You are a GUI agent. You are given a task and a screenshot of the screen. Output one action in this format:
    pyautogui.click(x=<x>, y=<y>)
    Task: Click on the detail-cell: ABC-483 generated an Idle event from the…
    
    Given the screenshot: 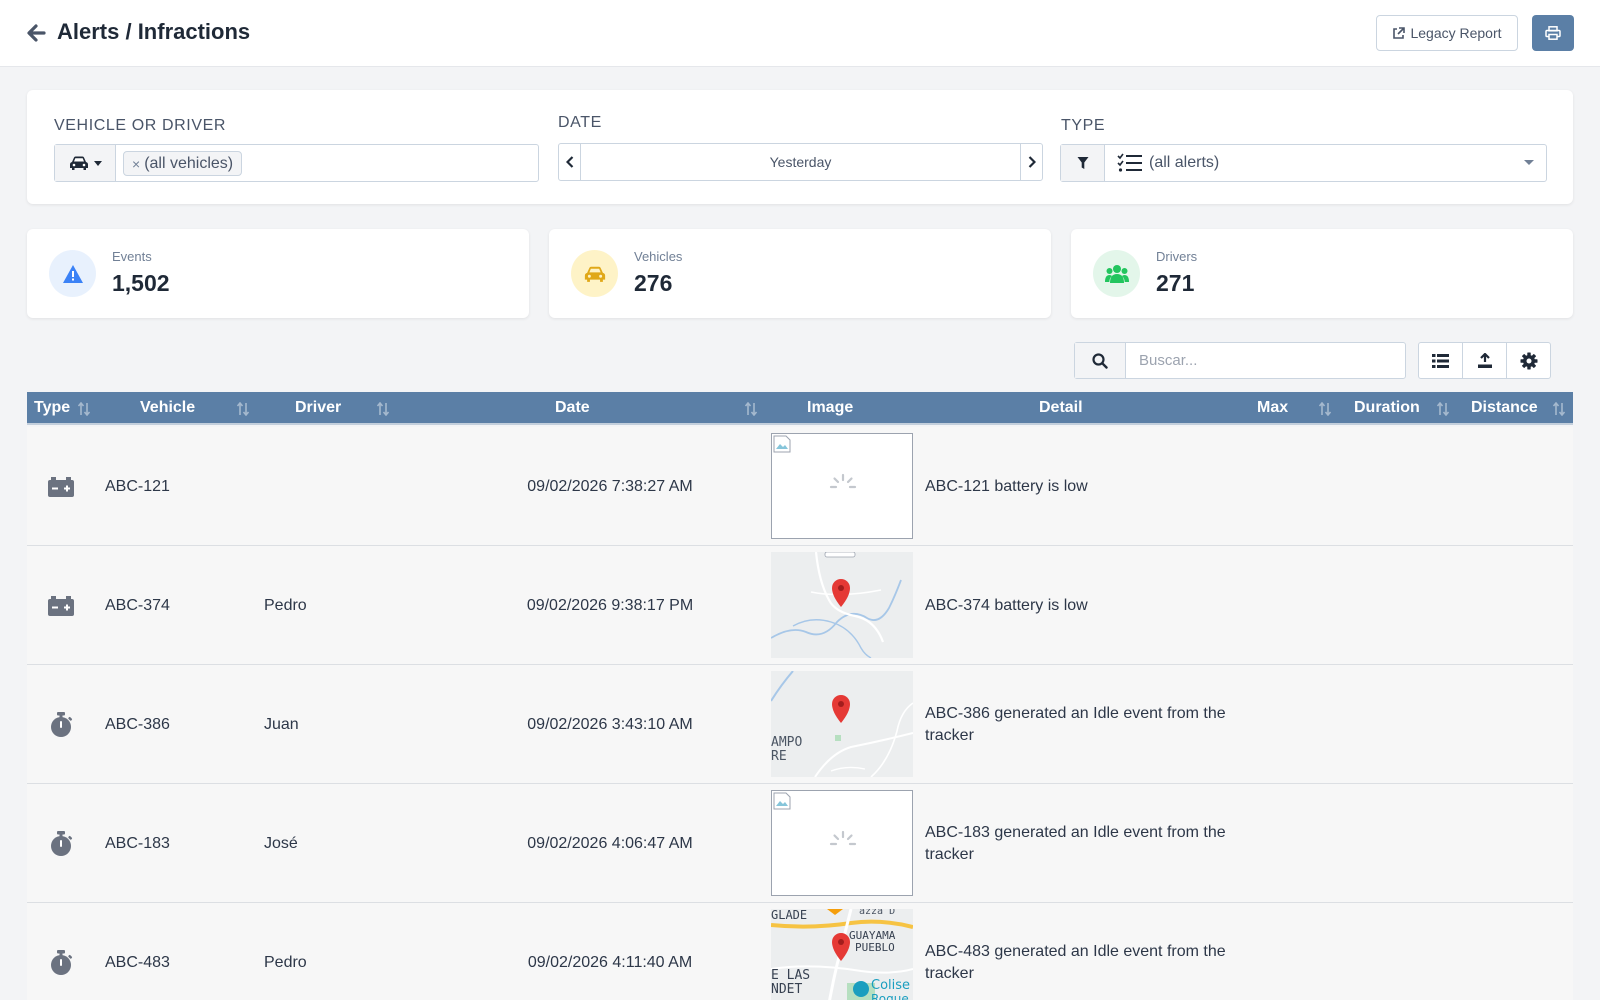 What is the action you would take?
    pyautogui.click(x=1075, y=962)
    